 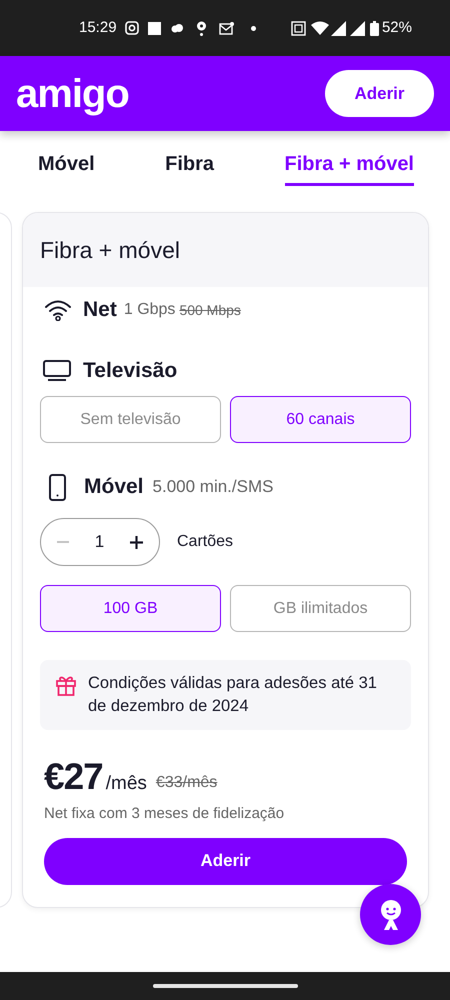 What do you see at coordinates (164, 814) in the screenshot?
I see `price-note: Net fixa com 3 meses de fidelização` at bounding box center [164, 814].